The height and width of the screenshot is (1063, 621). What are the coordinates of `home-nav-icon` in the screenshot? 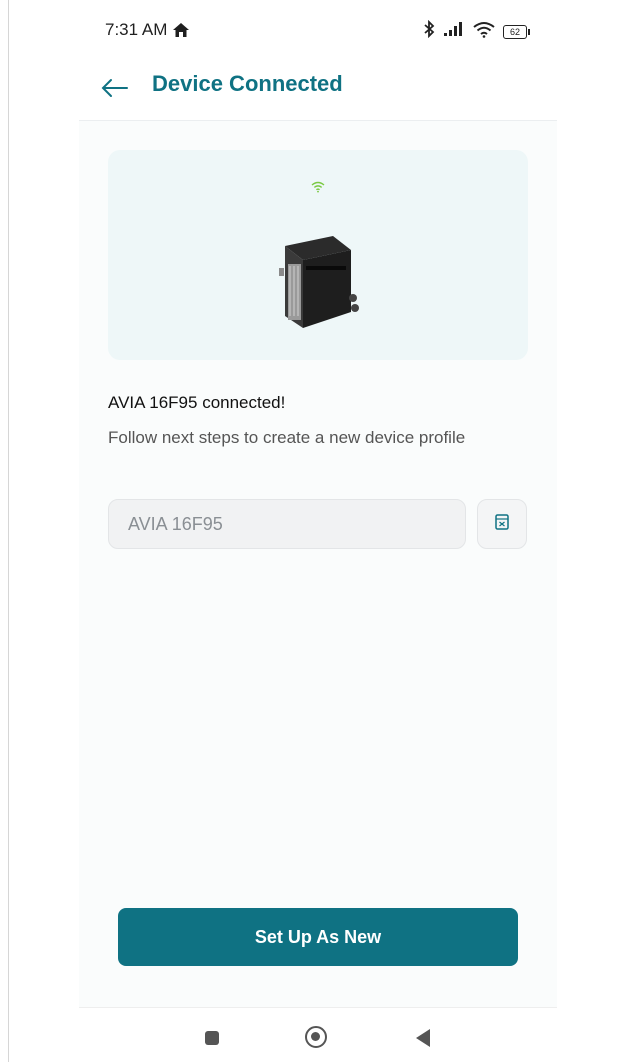 It's located at (316, 1037).